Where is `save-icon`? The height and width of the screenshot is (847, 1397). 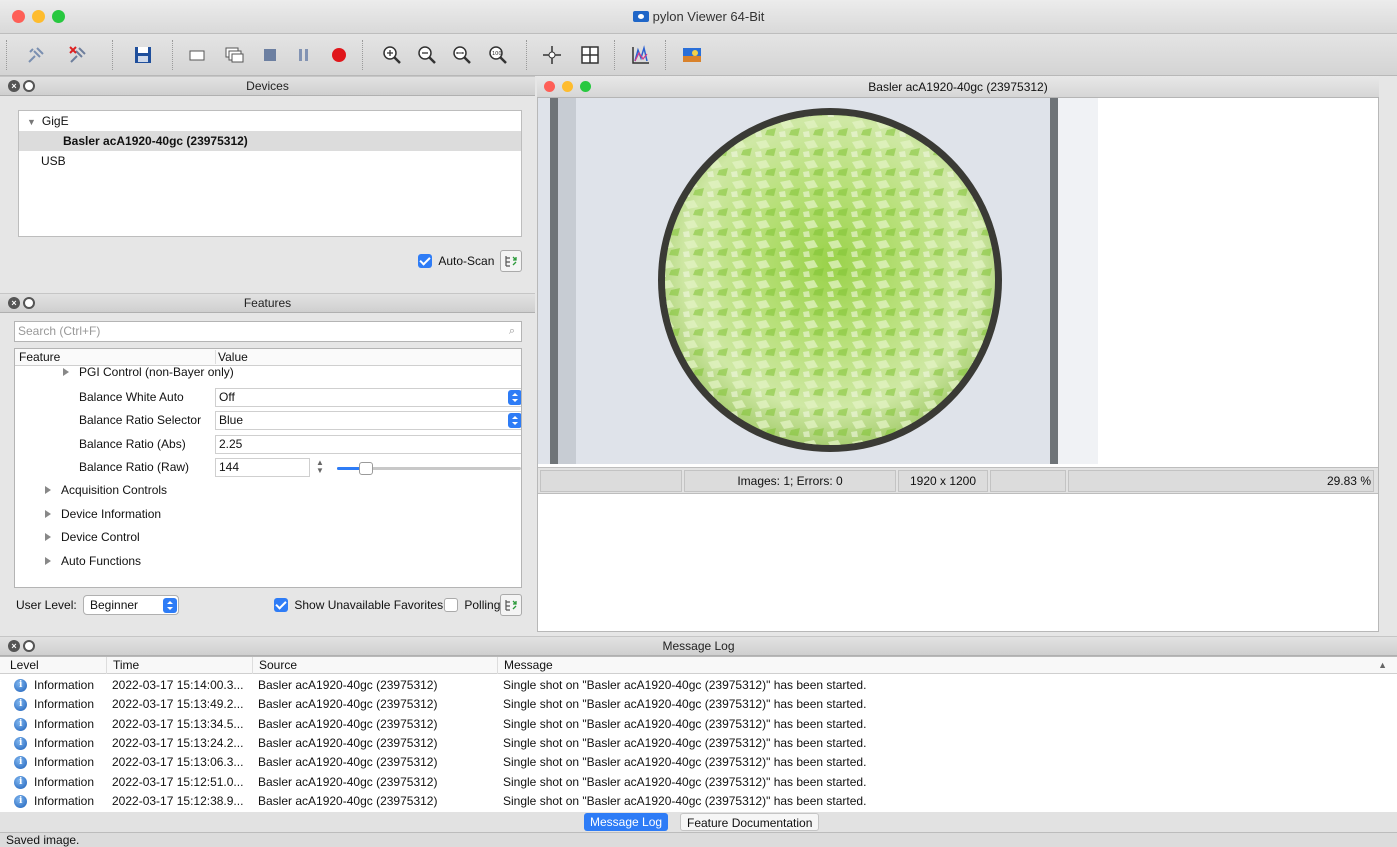 save-icon is located at coordinates (143, 55).